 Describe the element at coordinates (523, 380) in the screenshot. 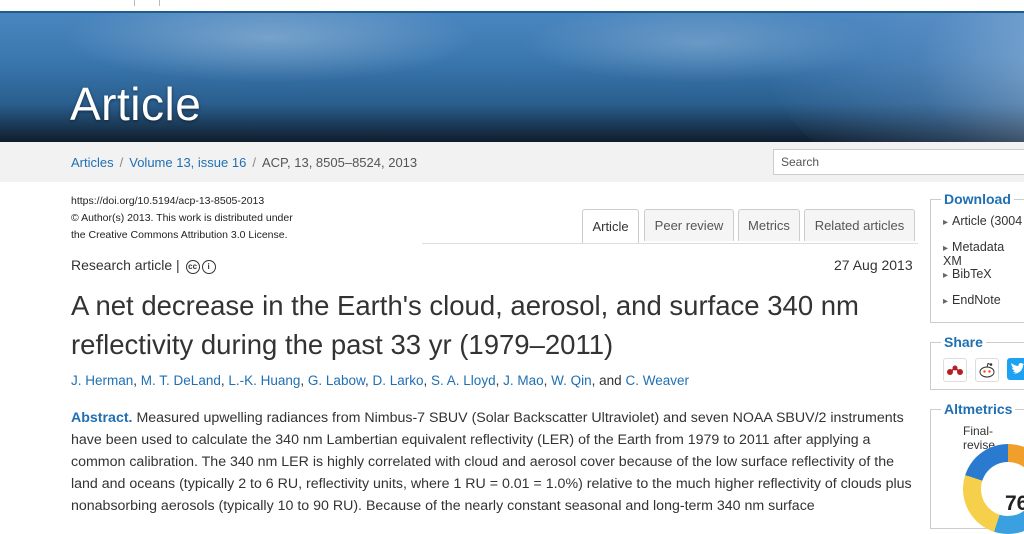

I see `author-link: J. Mao` at that location.